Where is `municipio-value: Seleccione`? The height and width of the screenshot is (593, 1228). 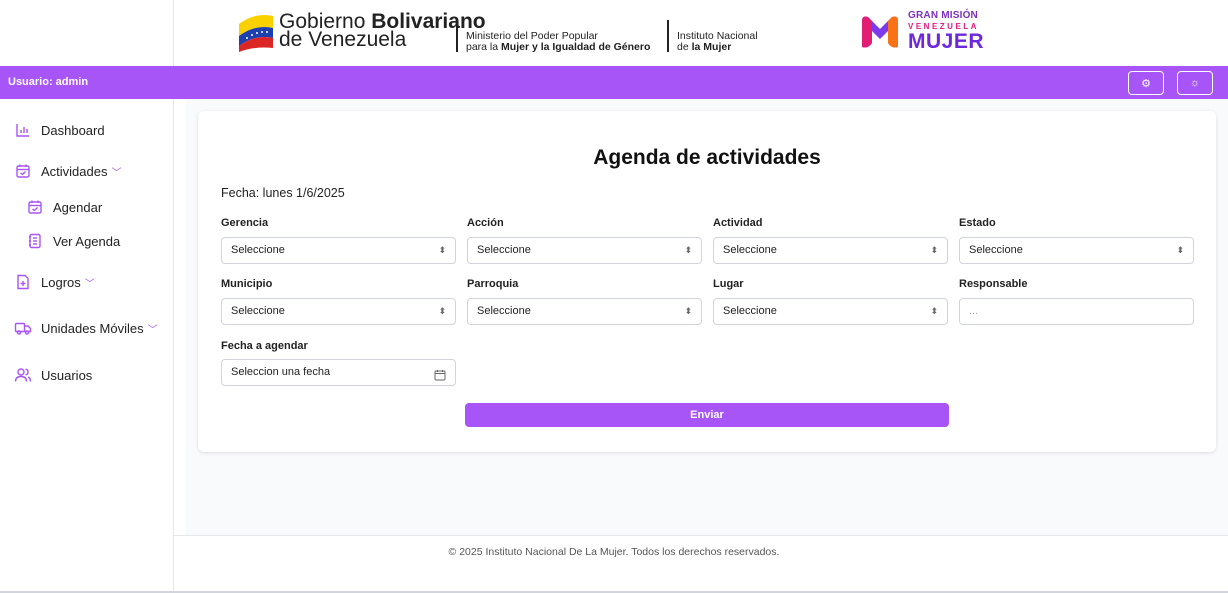
municipio-value: Seleccione is located at coordinates (258, 311).